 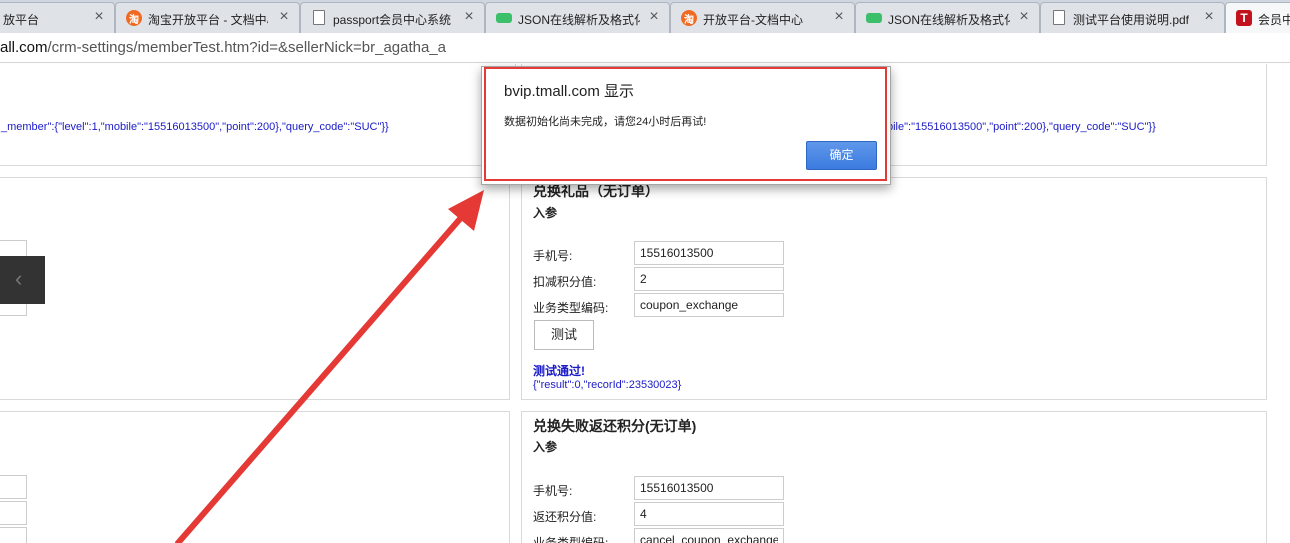 What do you see at coordinates (605, 122) in the screenshot?
I see `dialog-message: 数据初始化尚未完成，请您24小时后再试!` at bounding box center [605, 122].